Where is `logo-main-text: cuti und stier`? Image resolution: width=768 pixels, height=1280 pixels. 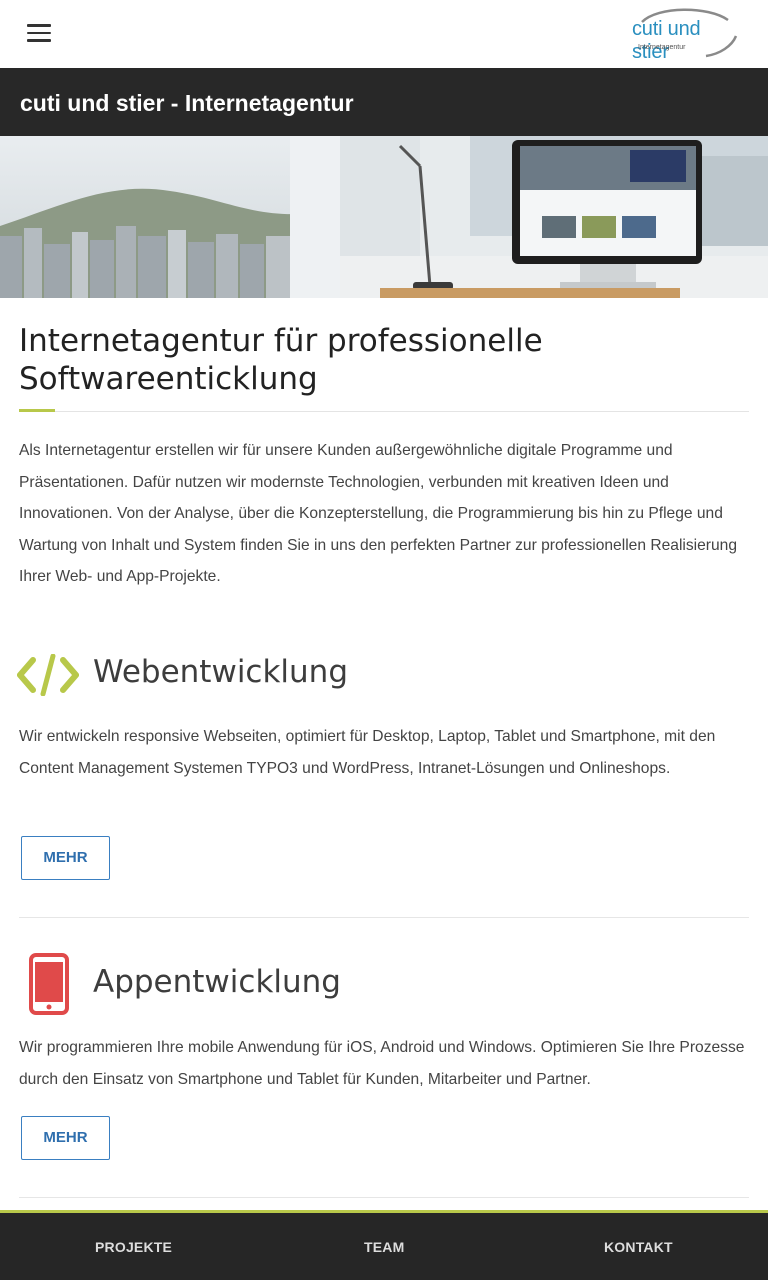 logo-main-text: cuti und stier is located at coordinates (666, 40).